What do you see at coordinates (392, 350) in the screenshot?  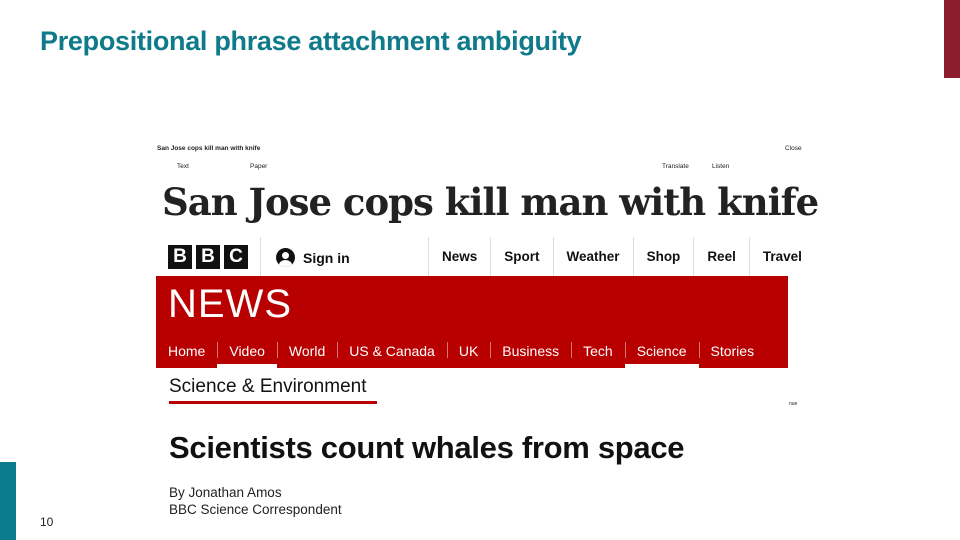 I see `news-nav-us-canada: US & Canada` at bounding box center [392, 350].